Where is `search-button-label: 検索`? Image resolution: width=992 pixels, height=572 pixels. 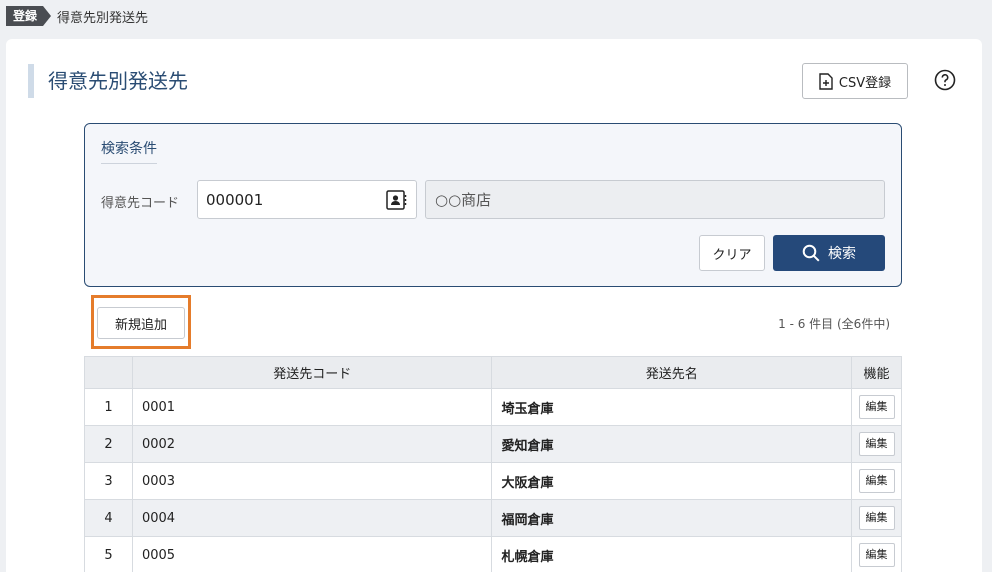 search-button-label: 検索 is located at coordinates (842, 254).